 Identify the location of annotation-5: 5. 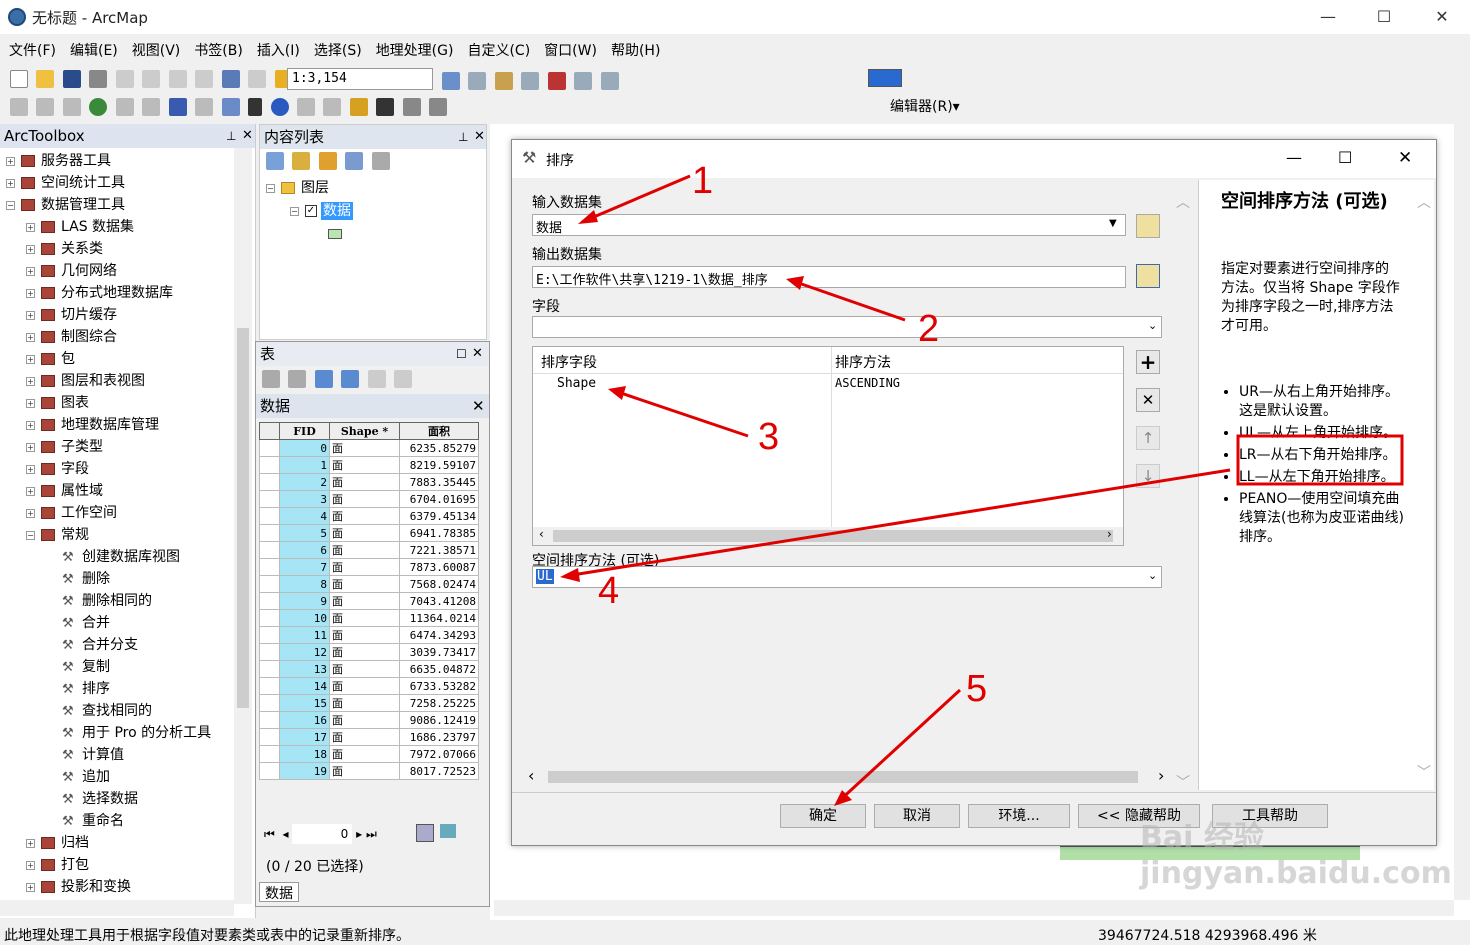
(977, 689).